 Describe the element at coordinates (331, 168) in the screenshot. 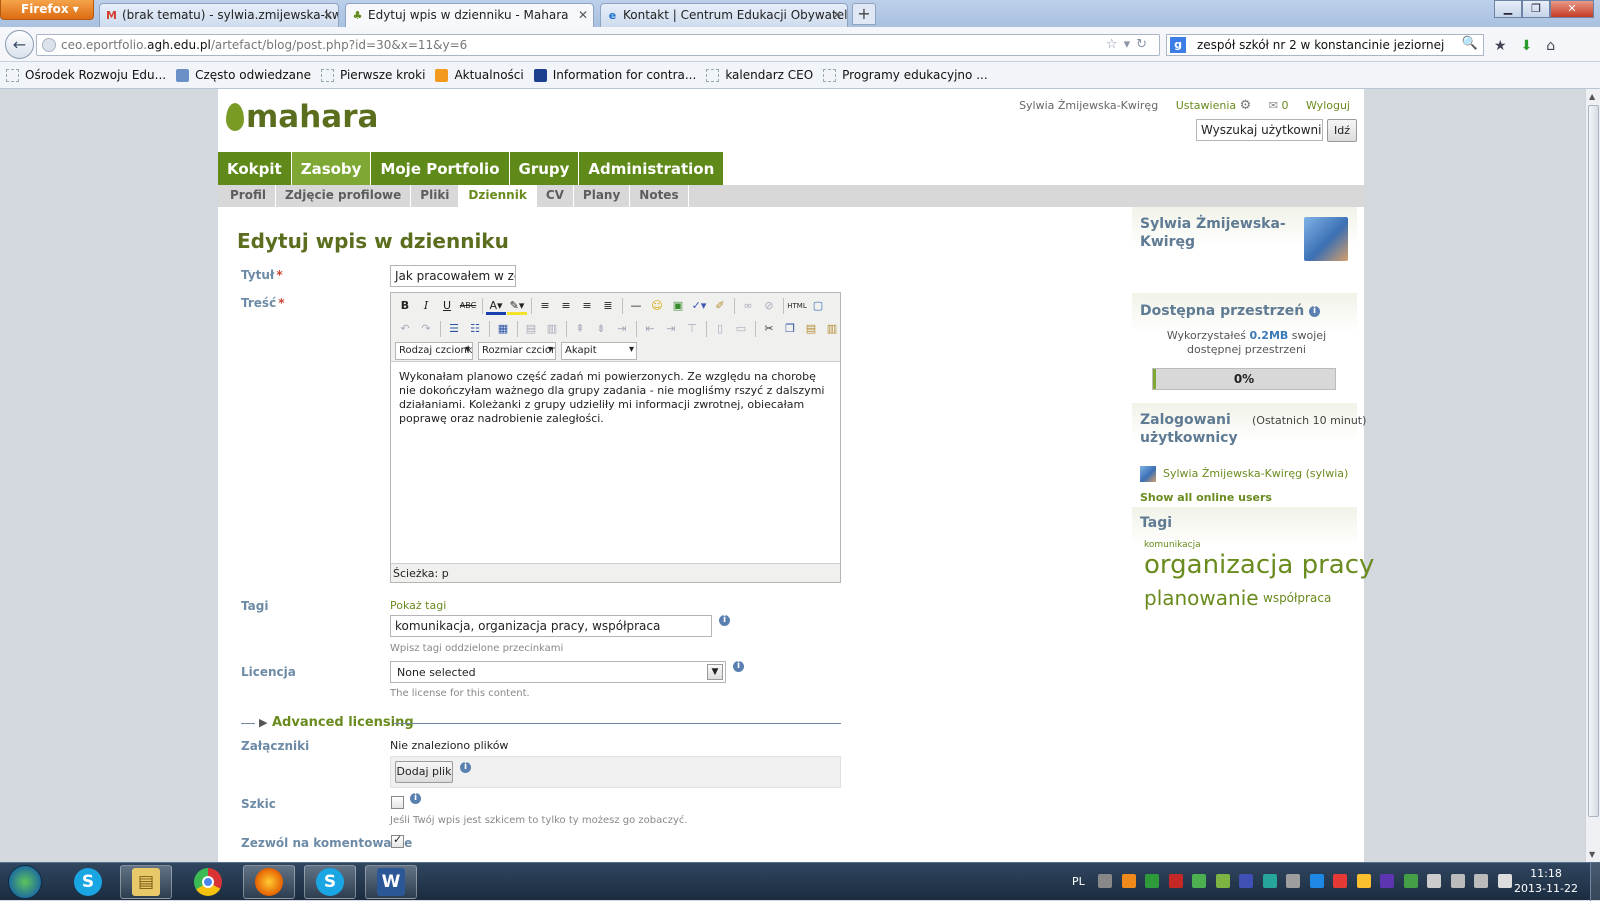

I see `nav-zasoby: Zasoby` at that location.